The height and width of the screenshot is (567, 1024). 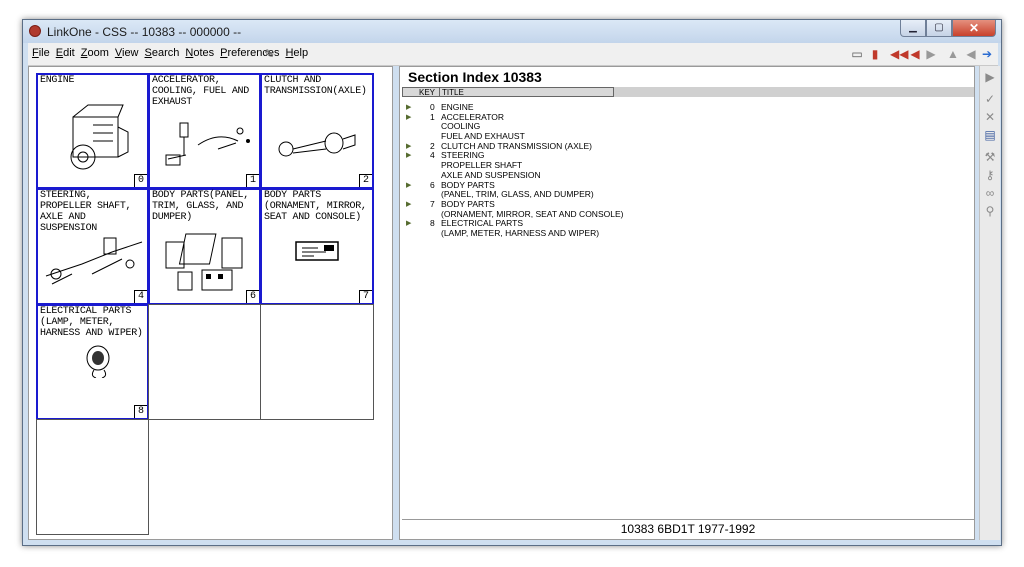 What do you see at coordinates (939, 28) in the screenshot?
I see `maximize-button: ▢` at bounding box center [939, 28].